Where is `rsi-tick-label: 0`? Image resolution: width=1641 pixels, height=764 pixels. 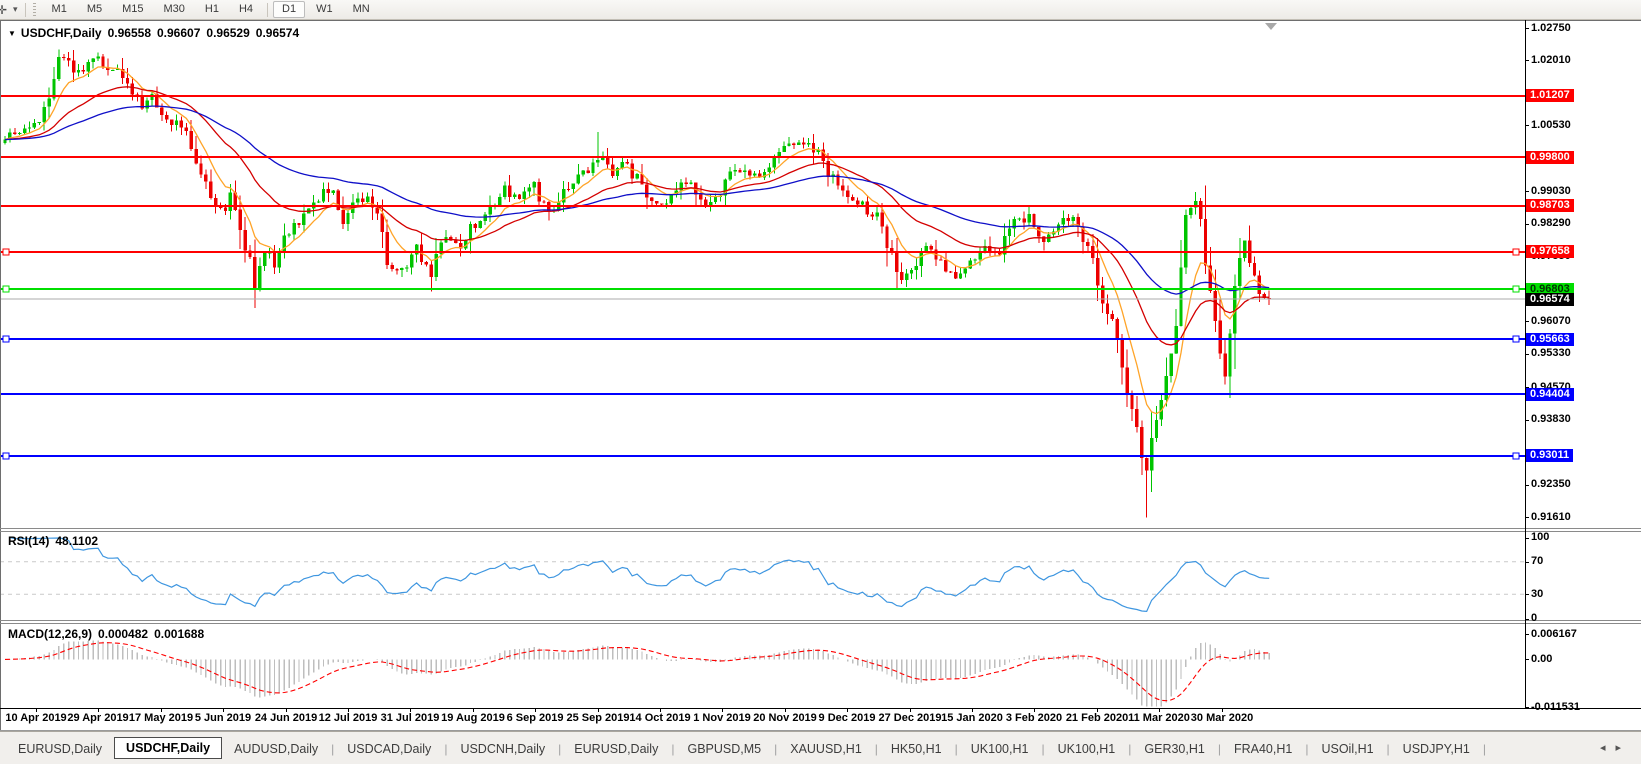
rsi-tick-label: 0 is located at coordinates (1534, 618).